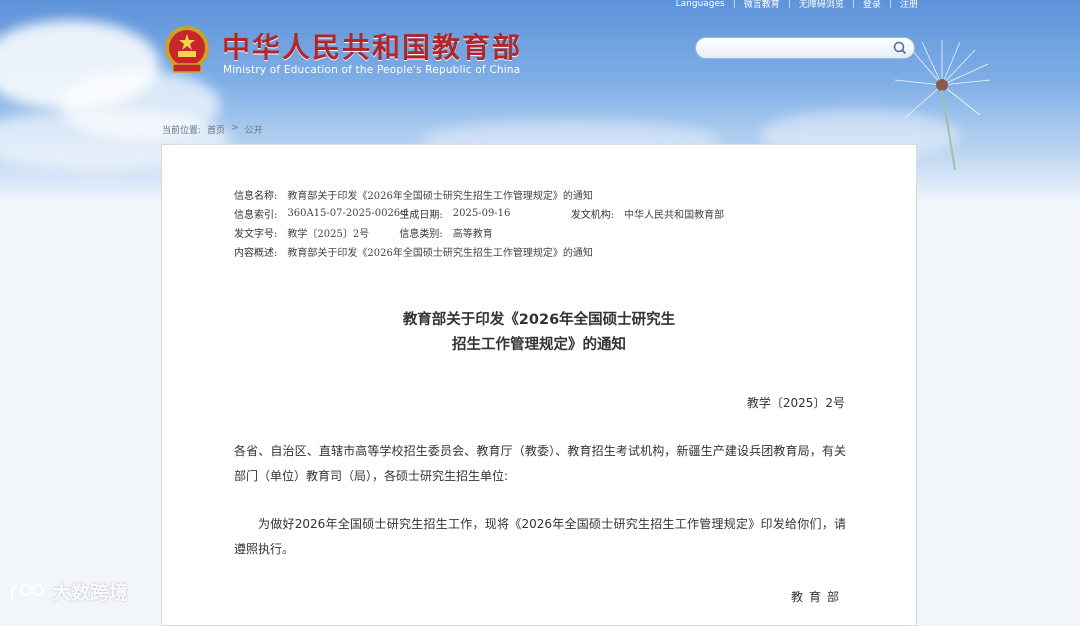 The image size is (1080, 626). I want to click on meta-docno-value: 教学〔2025〕2号, so click(328, 234).